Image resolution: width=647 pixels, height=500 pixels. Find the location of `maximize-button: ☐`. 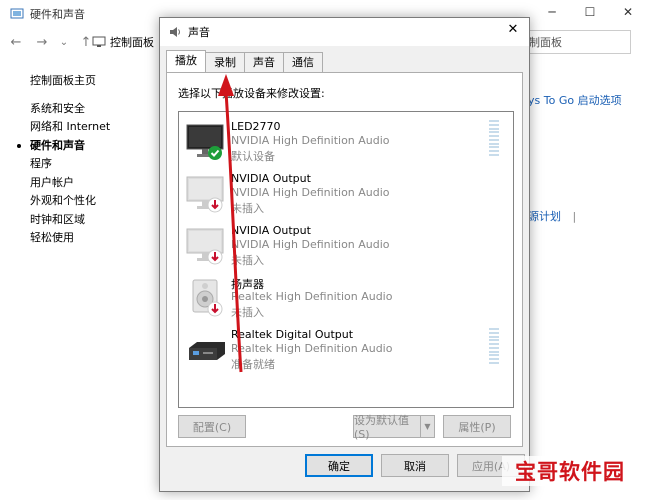

maximize-button: ☐ is located at coordinates (590, 12).